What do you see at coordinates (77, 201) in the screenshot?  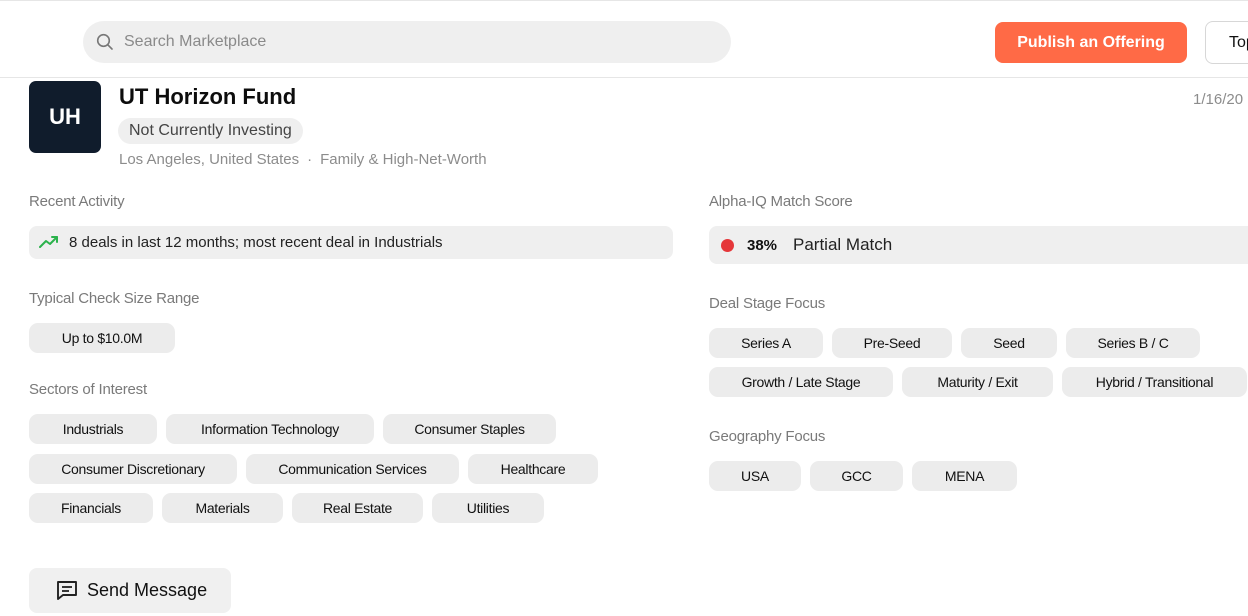 I see `recent-activity-label: Recent Activity` at bounding box center [77, 201].